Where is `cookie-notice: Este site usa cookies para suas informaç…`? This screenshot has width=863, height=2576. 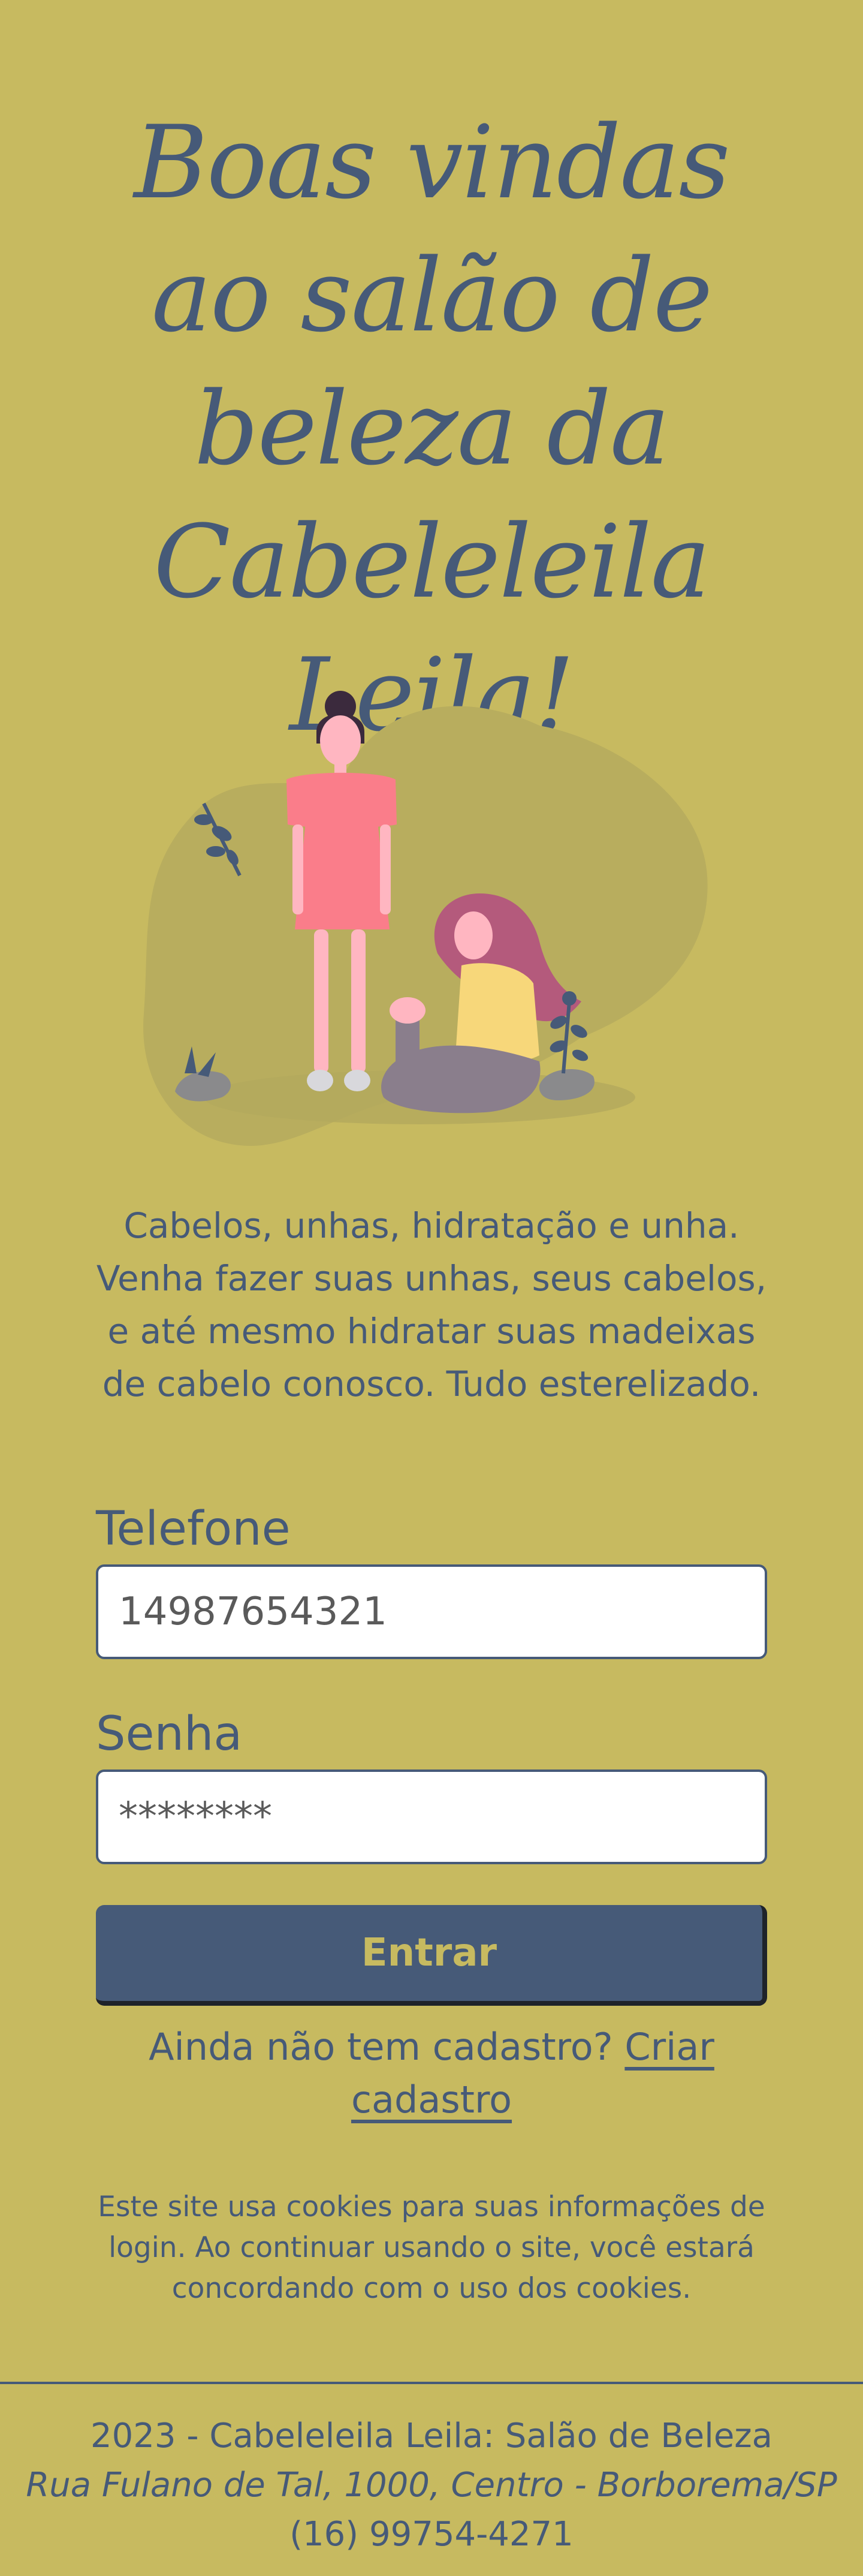 cookie-notice: Este site usa cookies para suas informaç… is located at coordinates (431, 2247).